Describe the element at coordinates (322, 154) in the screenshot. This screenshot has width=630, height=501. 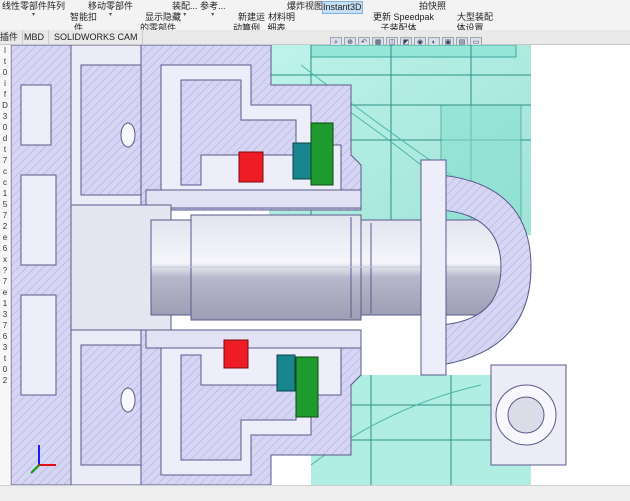
I see `green-bearing-upper` at that location.